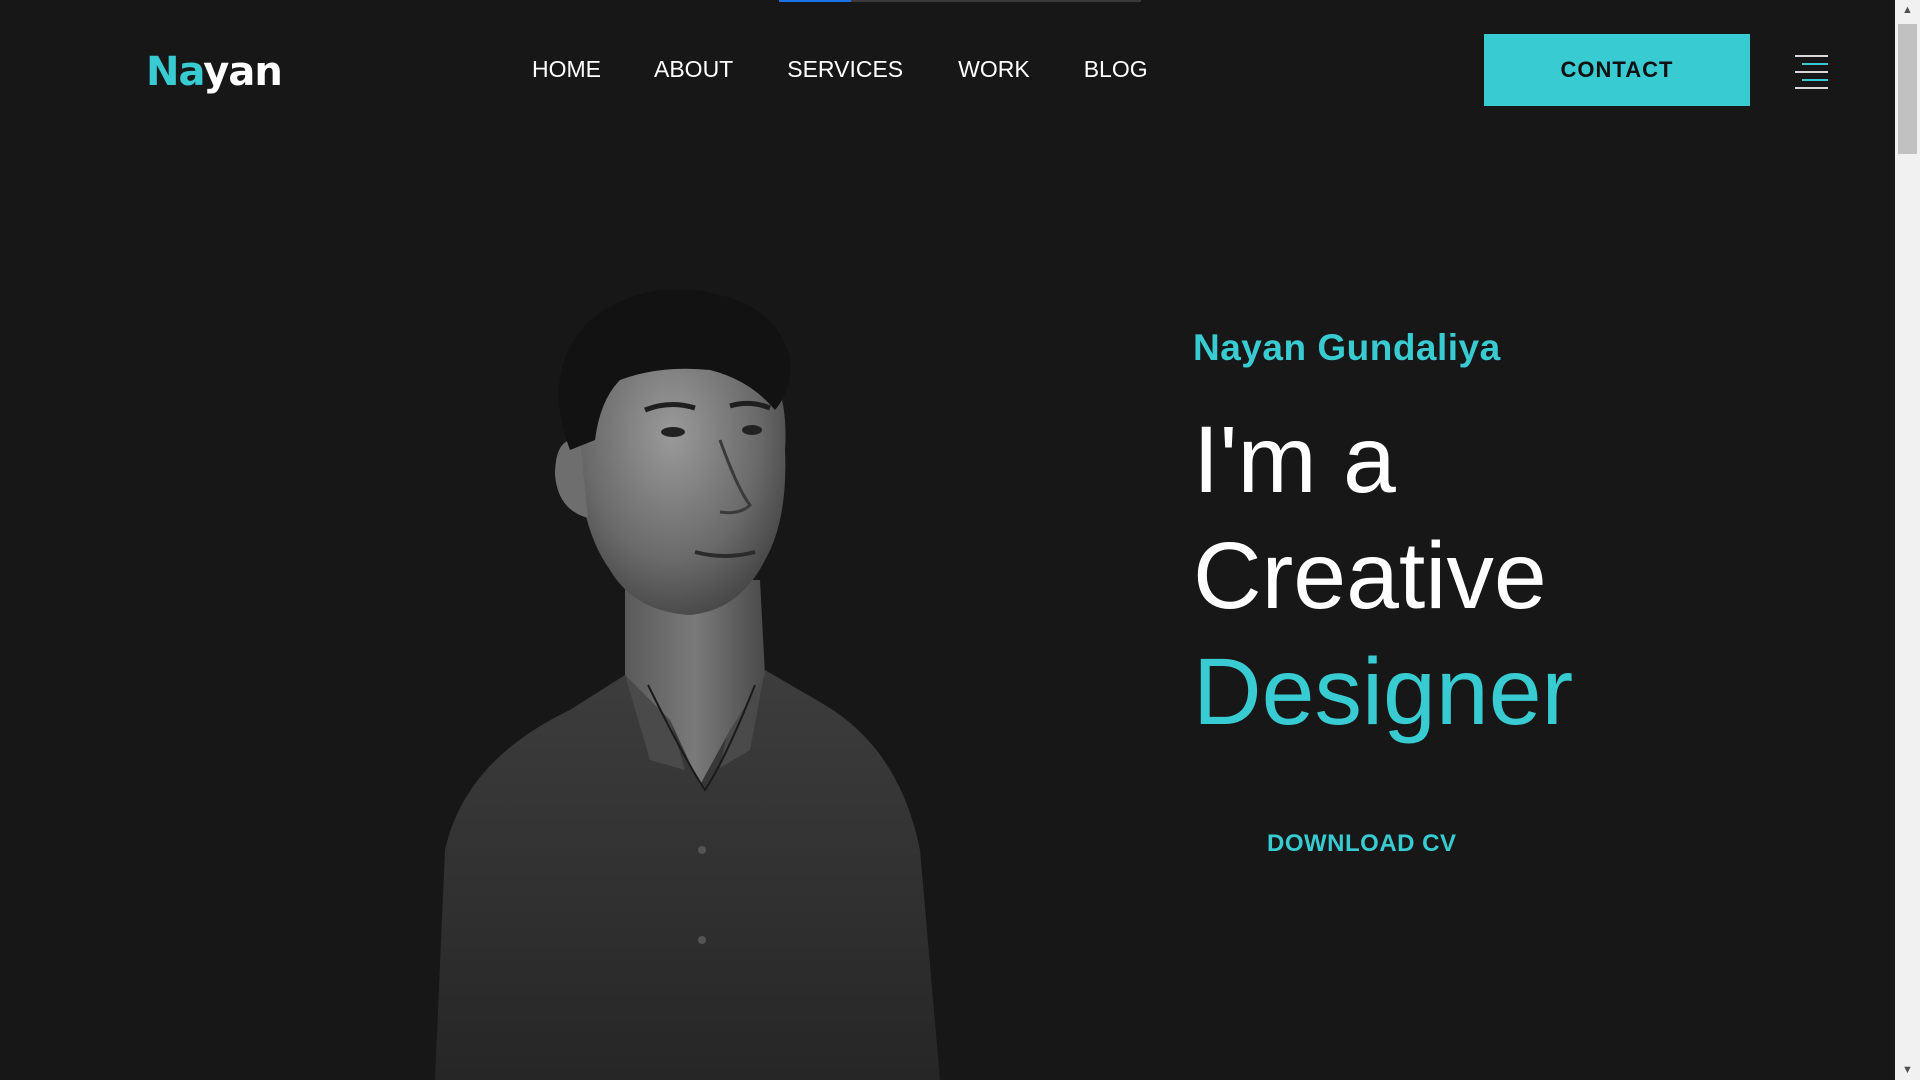 The image size is (1920, 1080). Describe the element at coordinates (1294, 460) in the screenshot. I see `hero-heading-line-1: I'm a` at that location.